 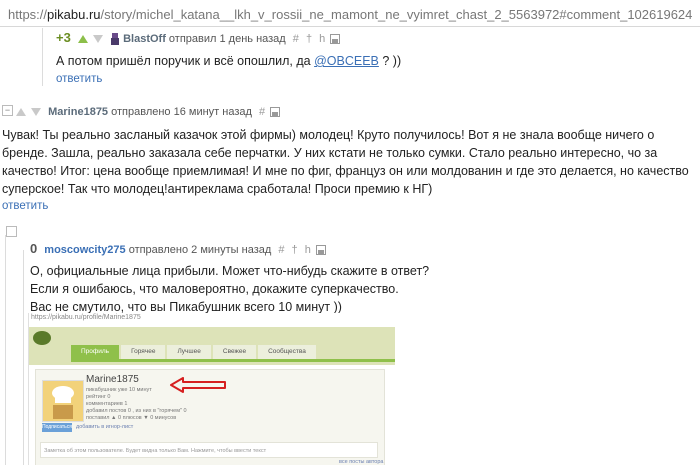 What do you see at coordinates (136, 411) in the screenshot?
I see `profile-stat: добавил постов 0 , из них в "горячем" 0` at bounding box center [136, 411].